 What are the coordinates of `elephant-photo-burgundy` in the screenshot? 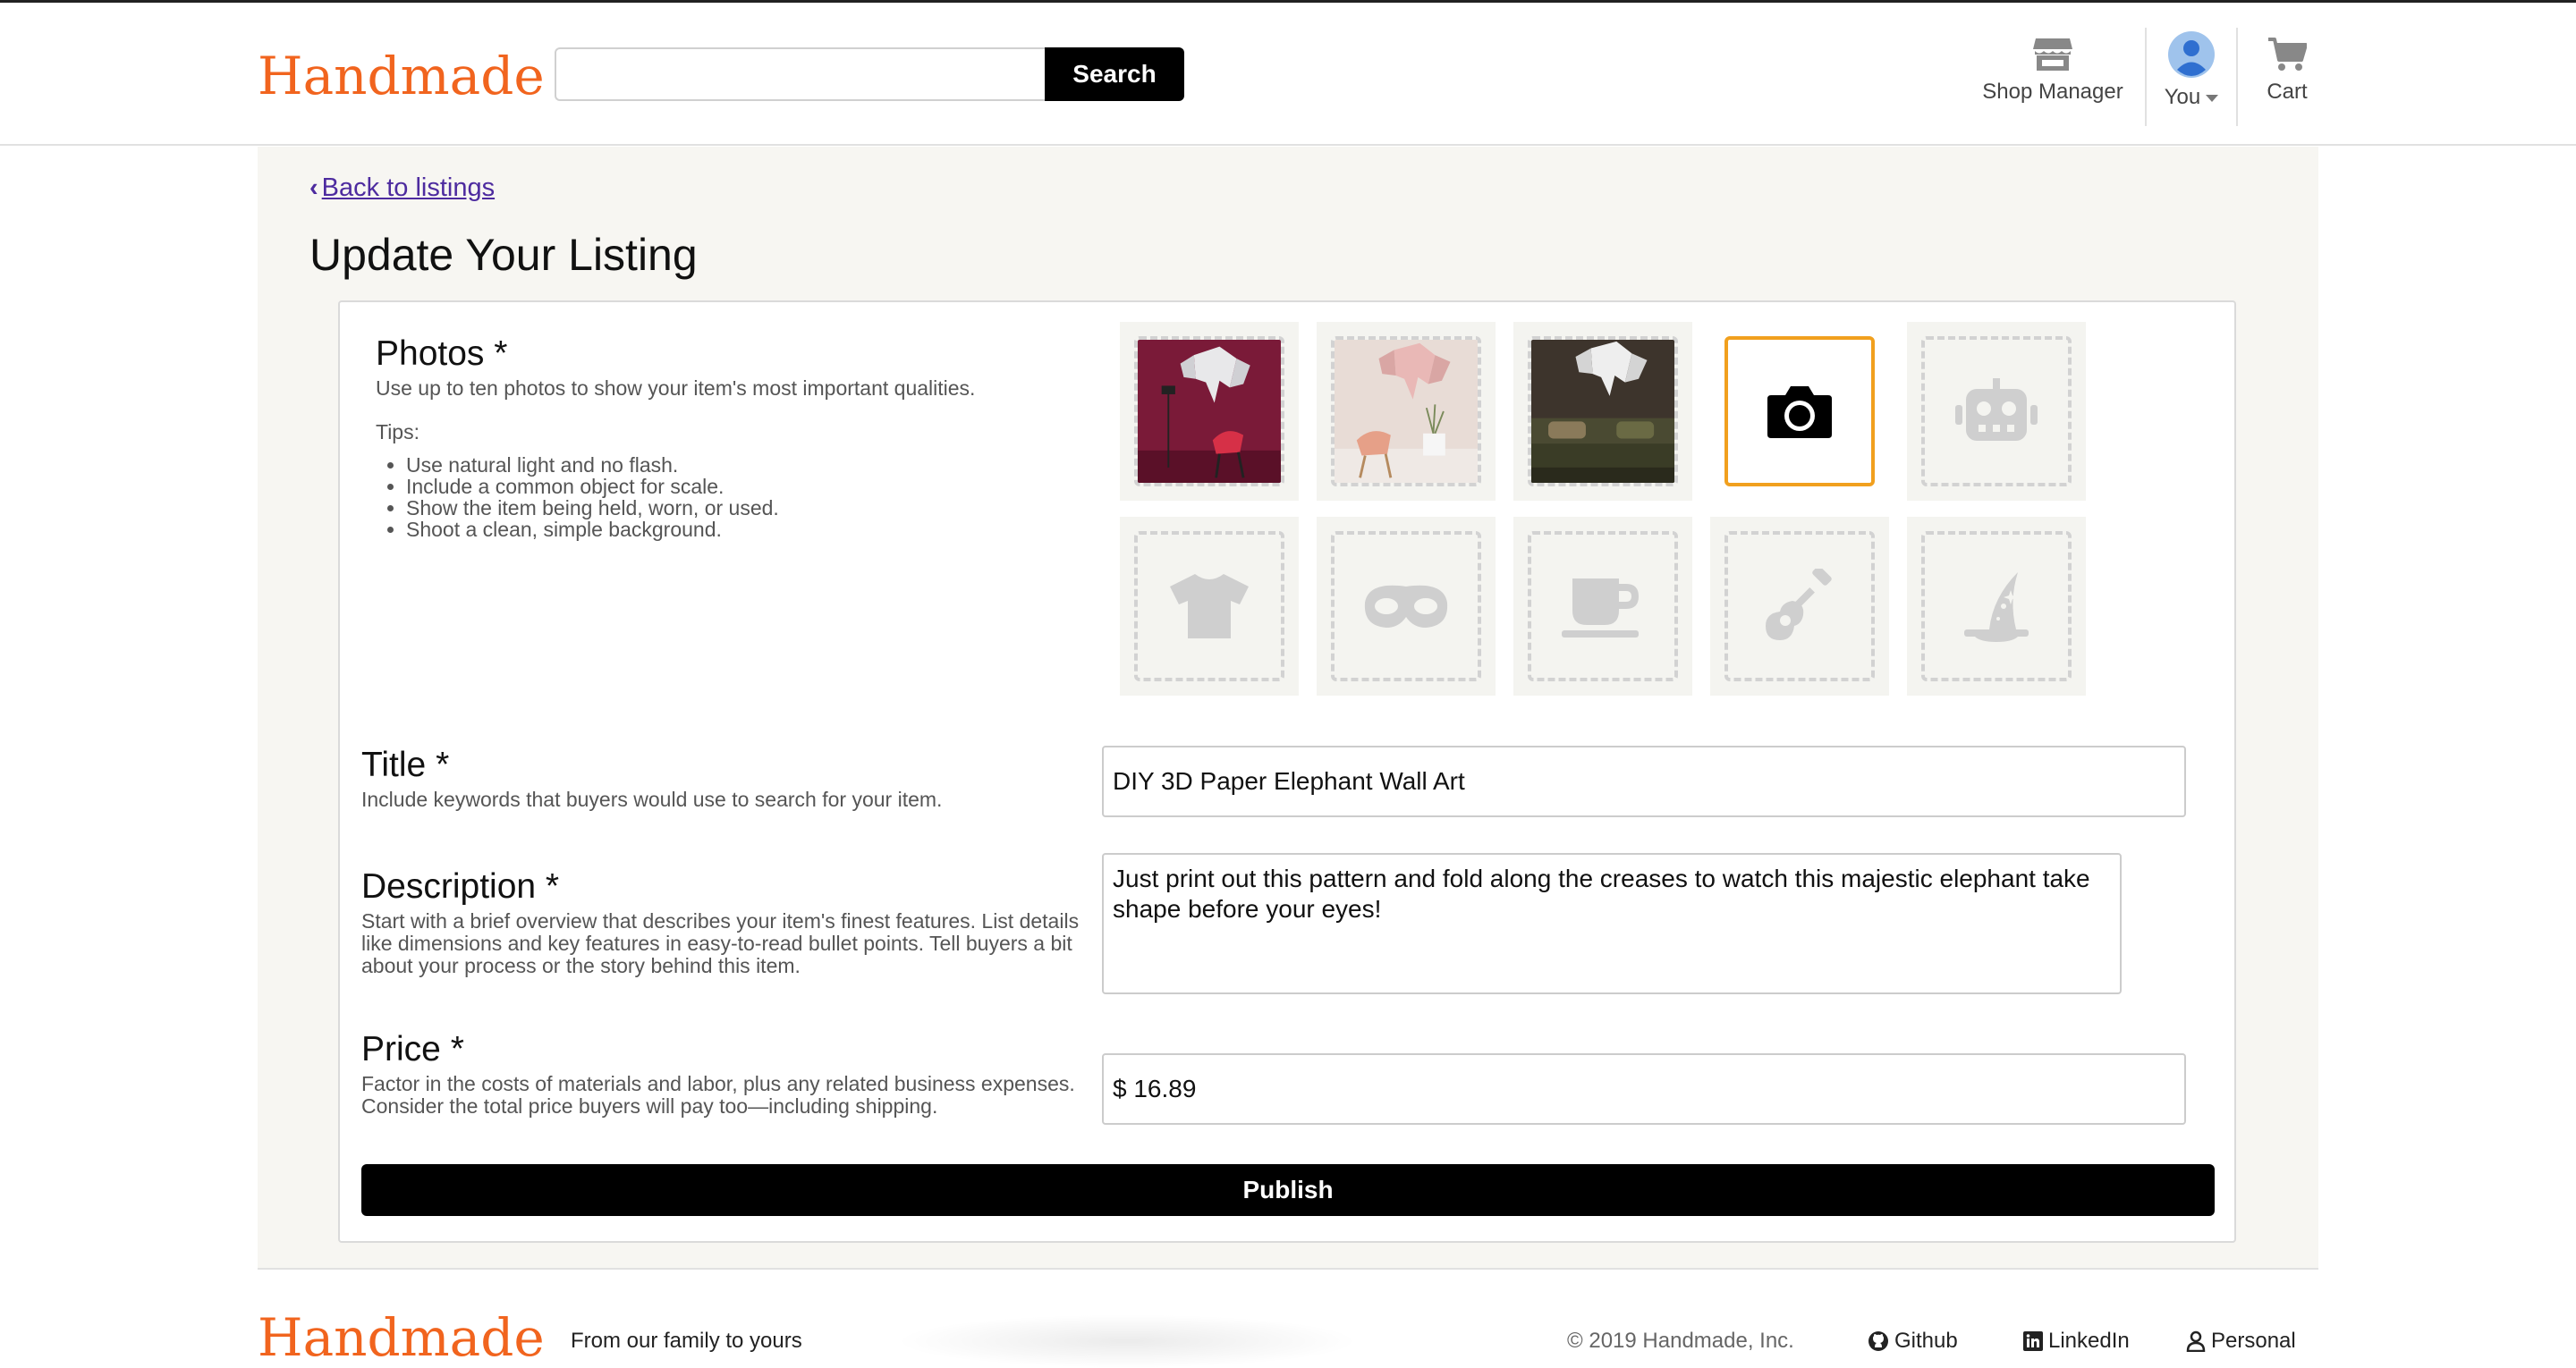 It's located at (1209, 411).